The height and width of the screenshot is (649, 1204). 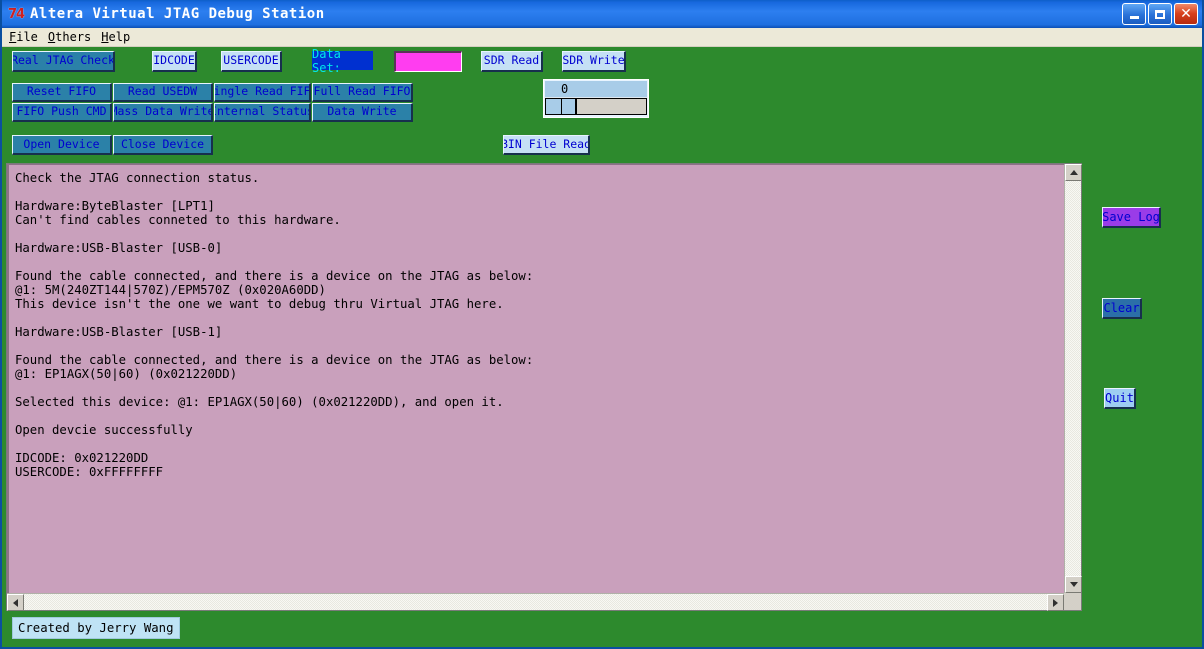 I want to click on sdr-write-button: SDR Write, so click(x=594, y=61).